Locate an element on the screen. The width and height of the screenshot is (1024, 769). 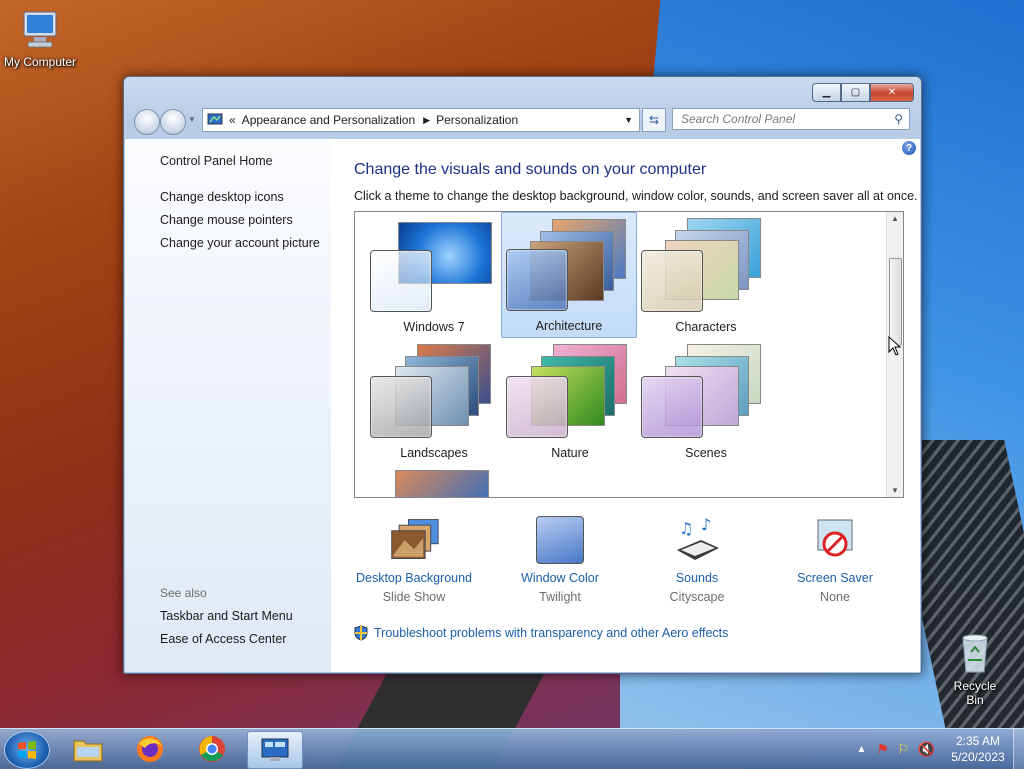
show-hidden-icons-icon: ▲ is located at coordinates (862, 749).